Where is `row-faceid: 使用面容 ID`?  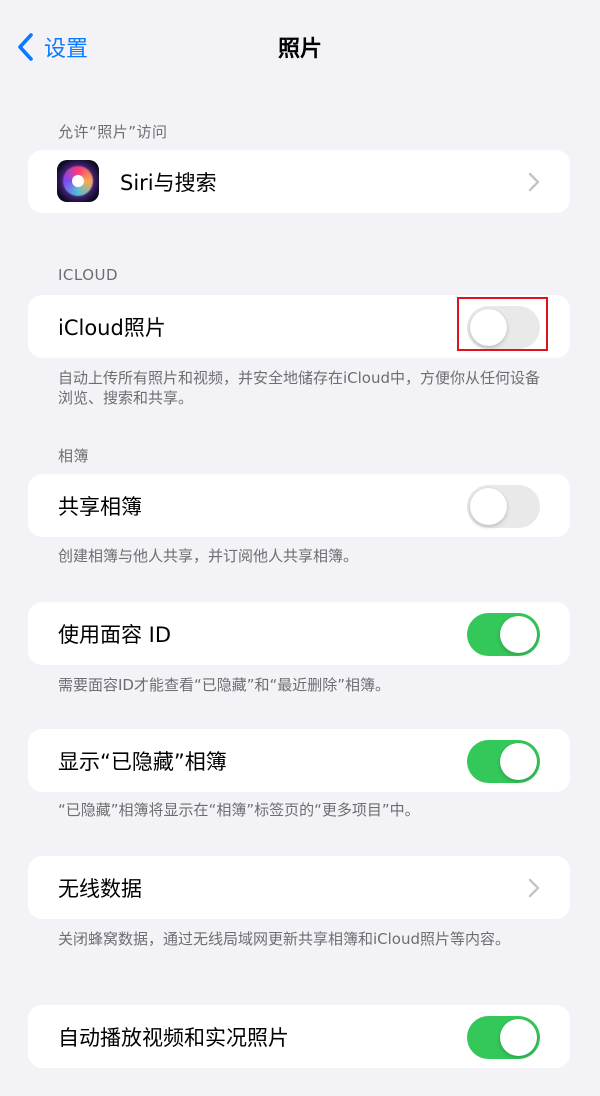 row-faceid: 使用面容 ID is located at coordinates (299, 633).